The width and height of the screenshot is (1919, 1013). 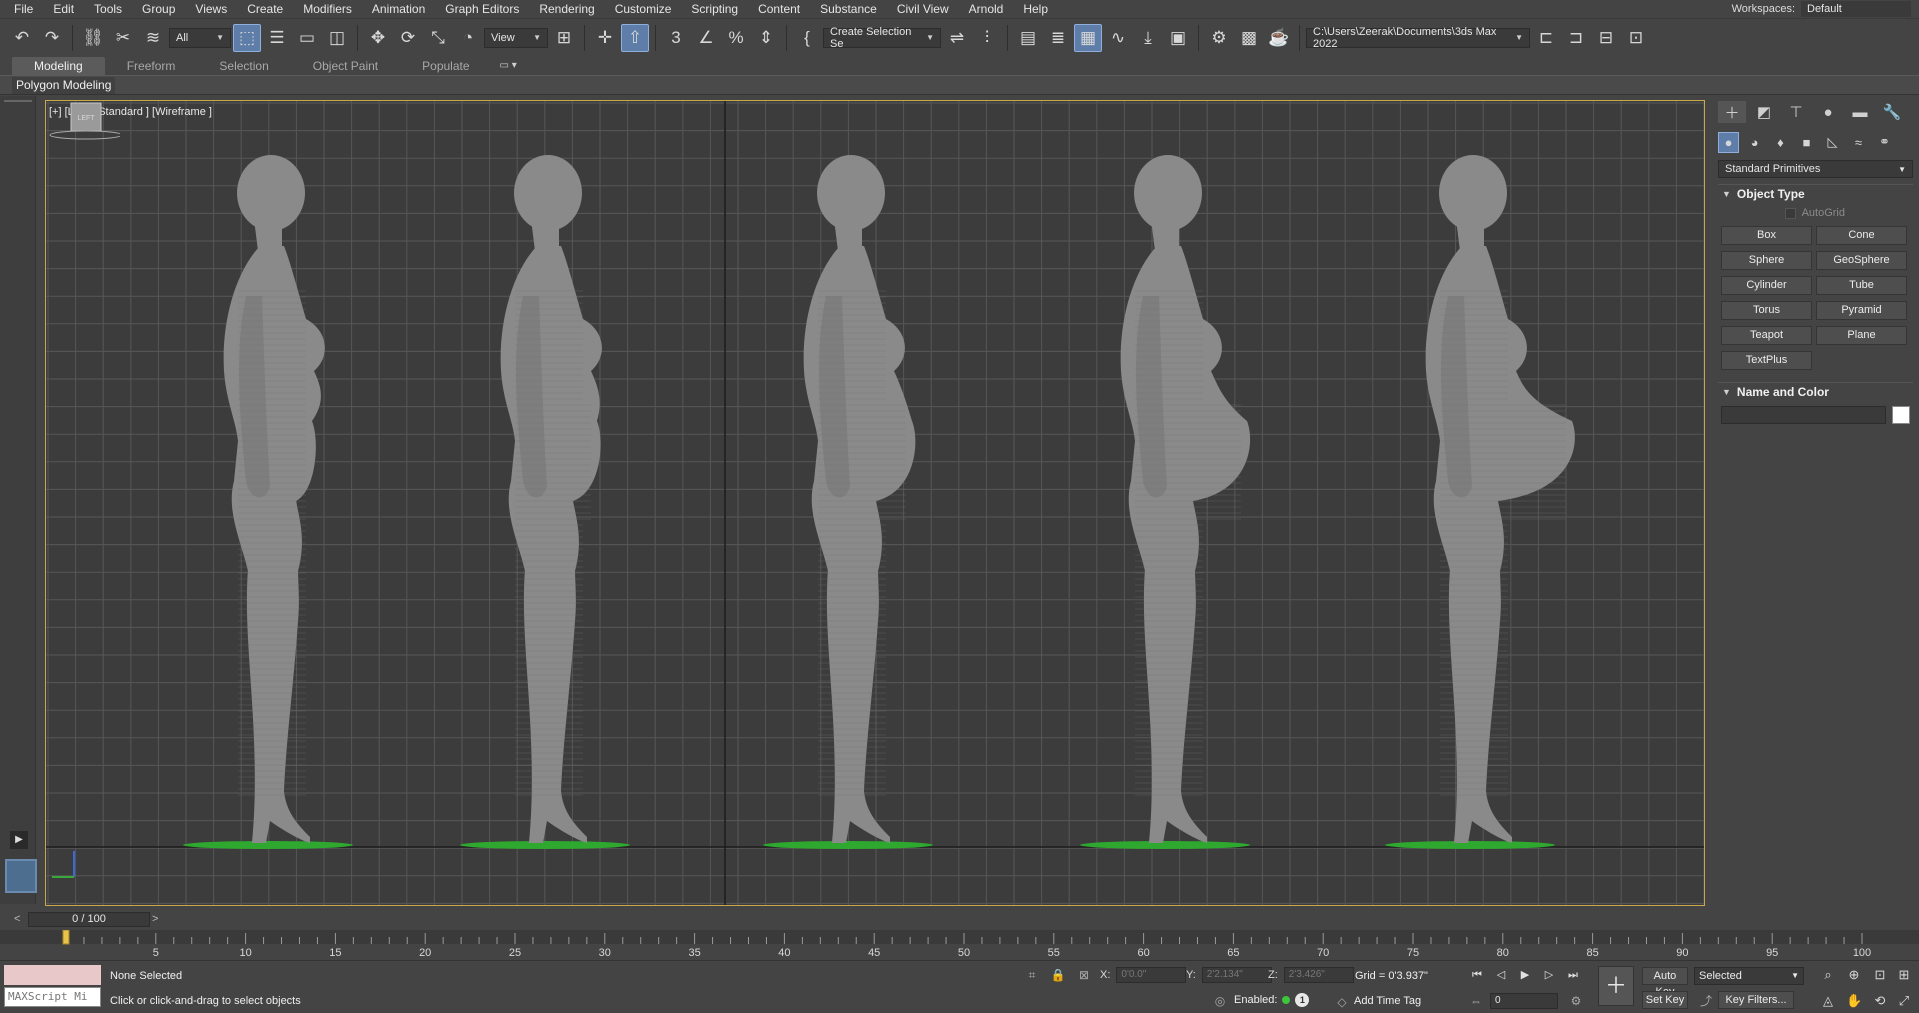 What do you see at coordinates (635, 37) in the screenshot?
I see `keyboard-shortcut-override-icon: ⇧` at bounding box center [635, 37].